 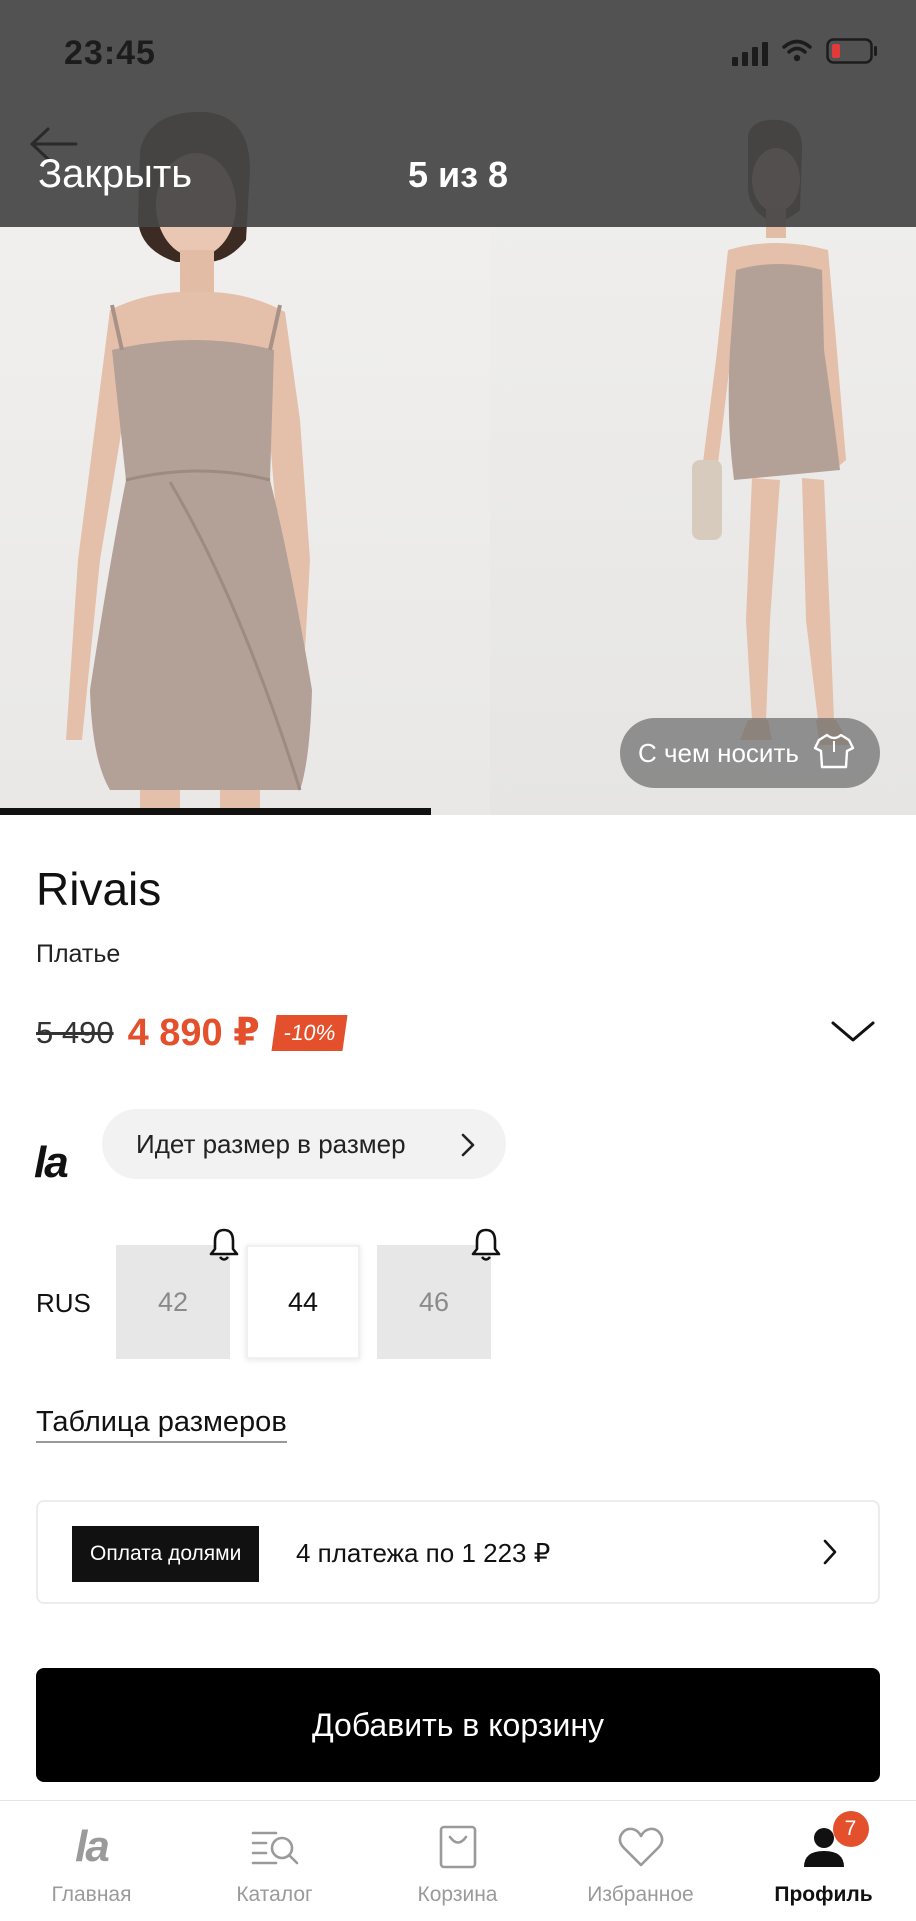 I want to click on what-to-wear-button: С чем носить, so click(x=750, y=753).